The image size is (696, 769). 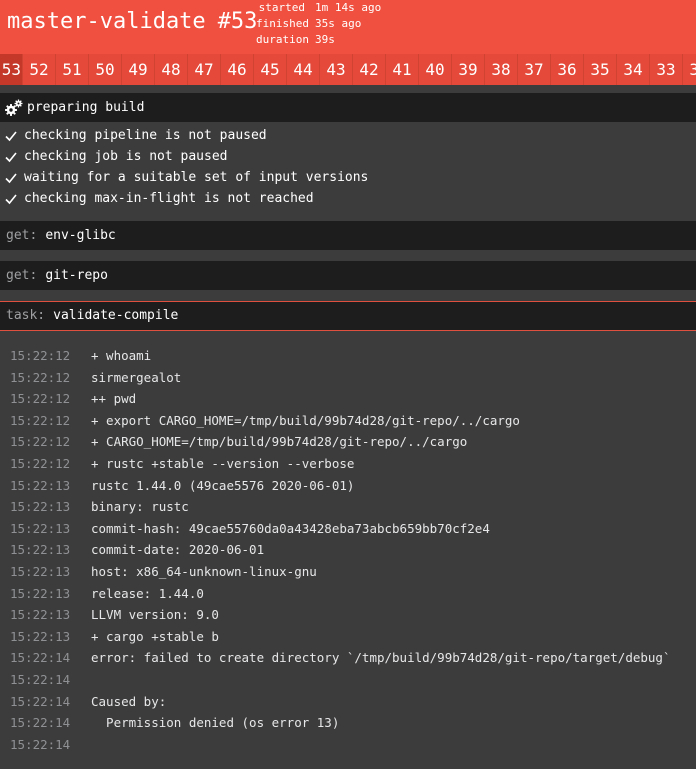 What do you see at coordinates (169, 198) in the screenshot?
I see `check-label: checking max-in-flight is not reached` at bounding box center [169, 198].